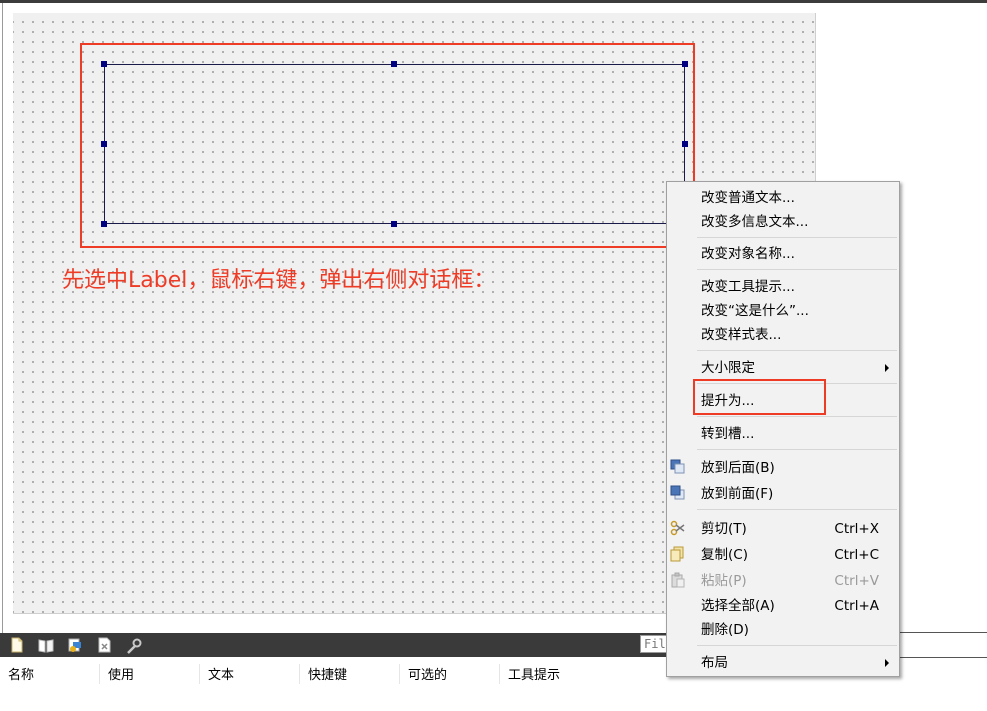  Describe the element at coordinates (795, 606) in the screenshot. I see `menu-item-select-all: 选择全部(A) Ctrl+A` at that location.